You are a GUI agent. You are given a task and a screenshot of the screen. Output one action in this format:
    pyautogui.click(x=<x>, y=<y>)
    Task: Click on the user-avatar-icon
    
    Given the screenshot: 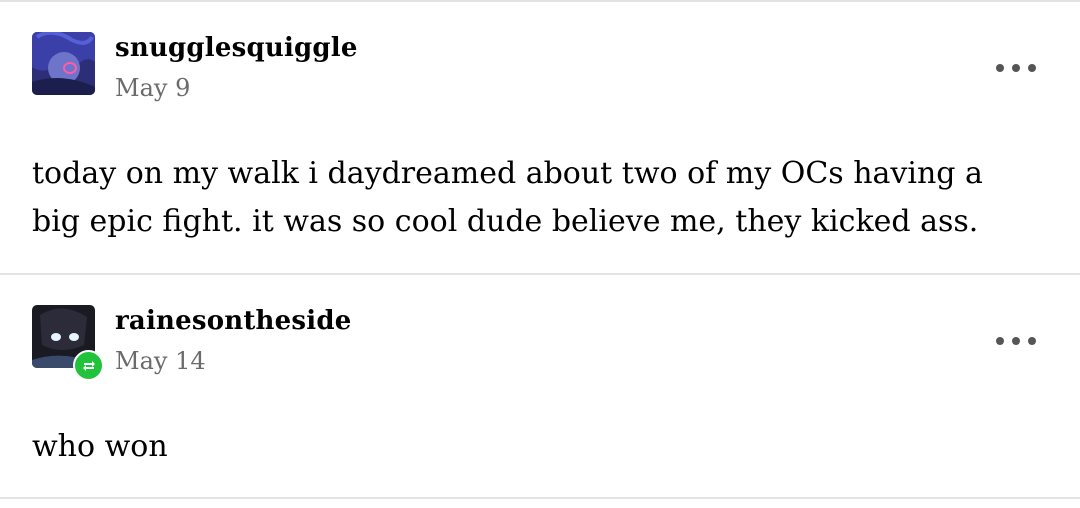 What is the action you would take?
    pyautogui.click(x=63, y=63)
    